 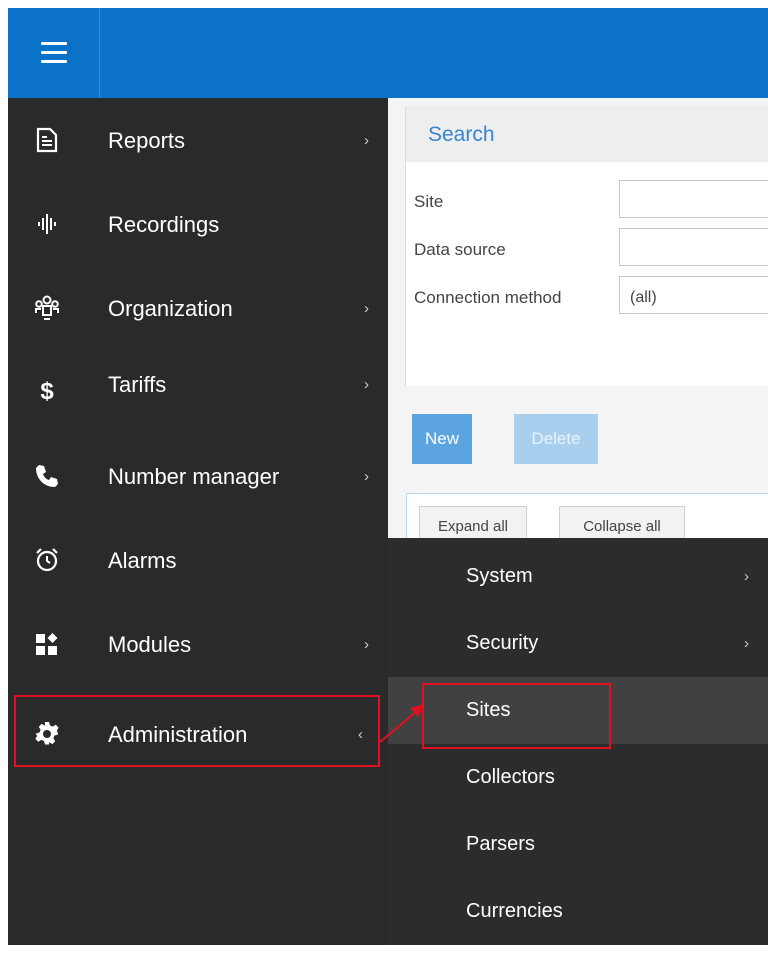 I want to click on sidebar-item-recordings: Recordings, so click(x=198, y=224).